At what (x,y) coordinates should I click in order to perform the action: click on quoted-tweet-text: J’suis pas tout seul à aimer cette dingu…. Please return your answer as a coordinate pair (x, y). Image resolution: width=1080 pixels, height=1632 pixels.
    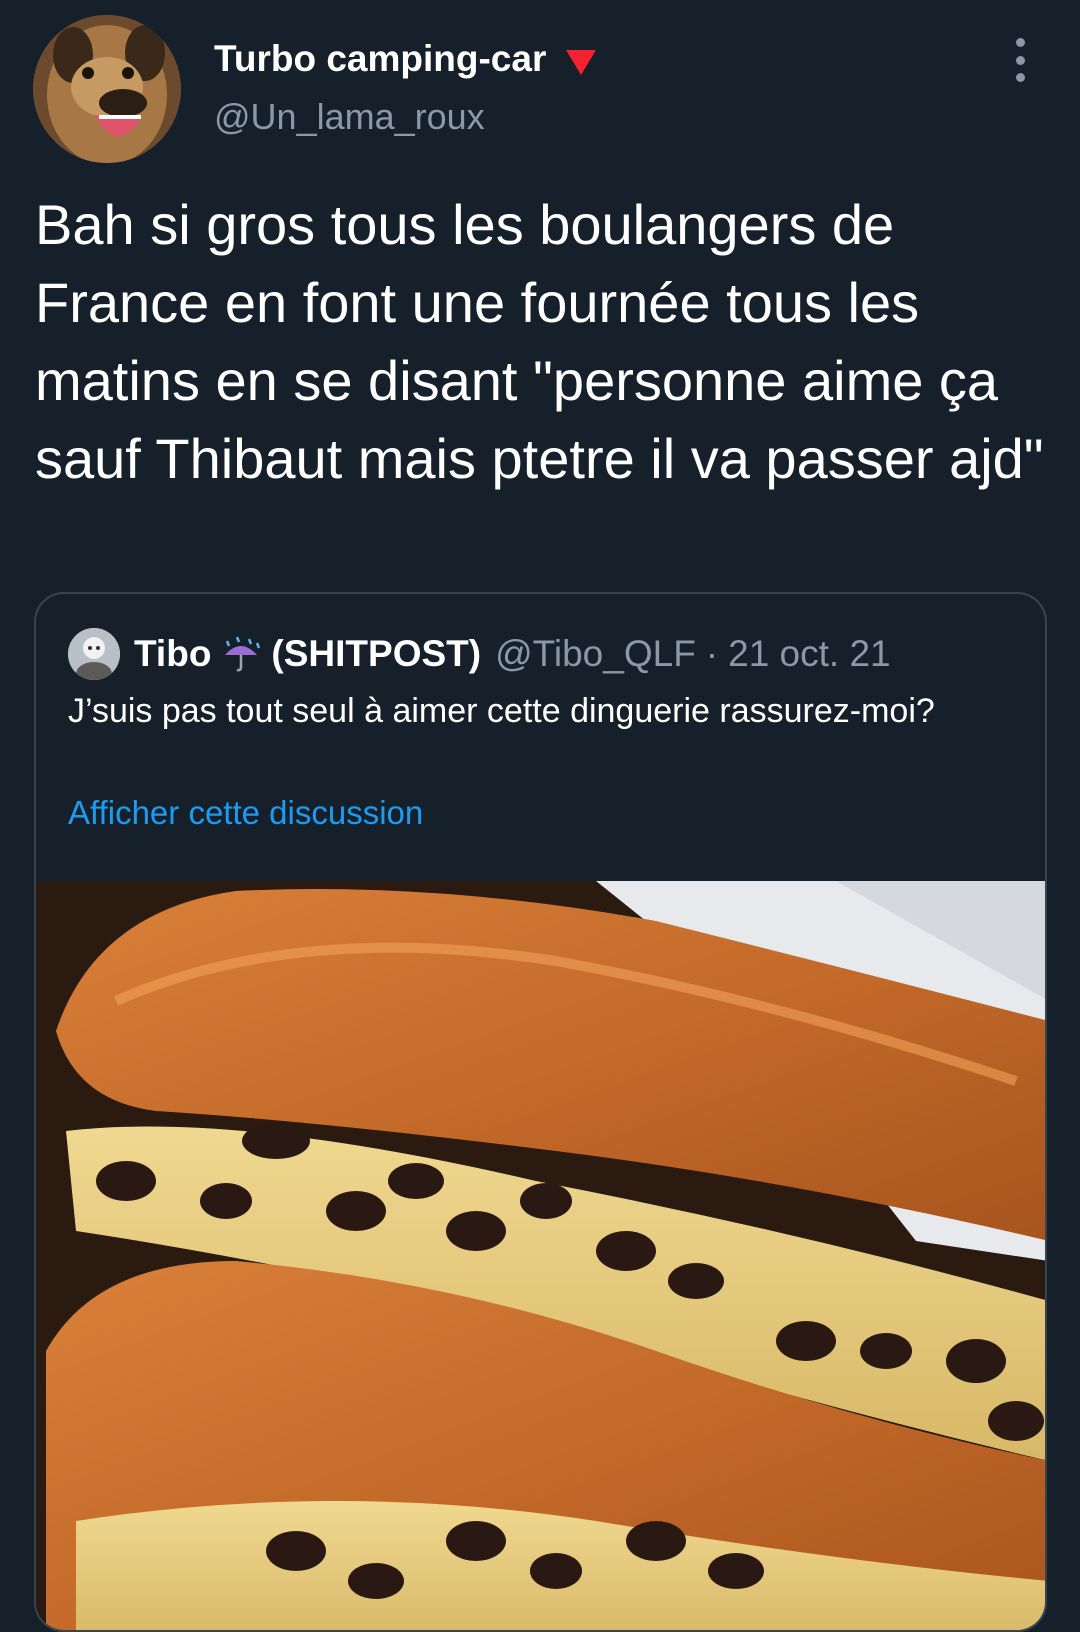
    Looking at the image, I should click on (501, 711).